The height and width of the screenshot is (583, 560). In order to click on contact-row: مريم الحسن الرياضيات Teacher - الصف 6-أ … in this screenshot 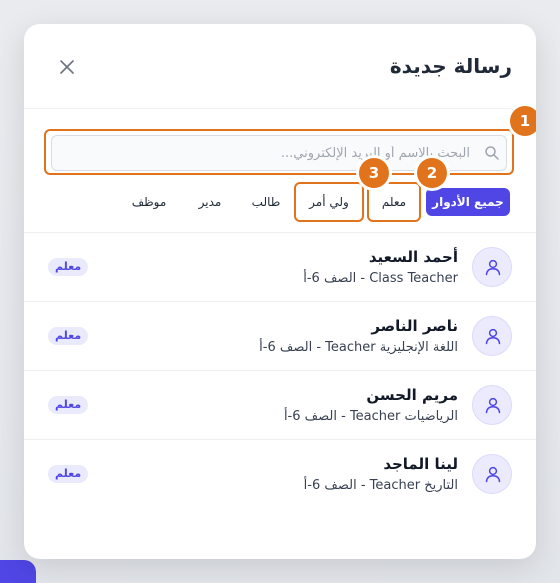, I will do `click(280, 405)`.